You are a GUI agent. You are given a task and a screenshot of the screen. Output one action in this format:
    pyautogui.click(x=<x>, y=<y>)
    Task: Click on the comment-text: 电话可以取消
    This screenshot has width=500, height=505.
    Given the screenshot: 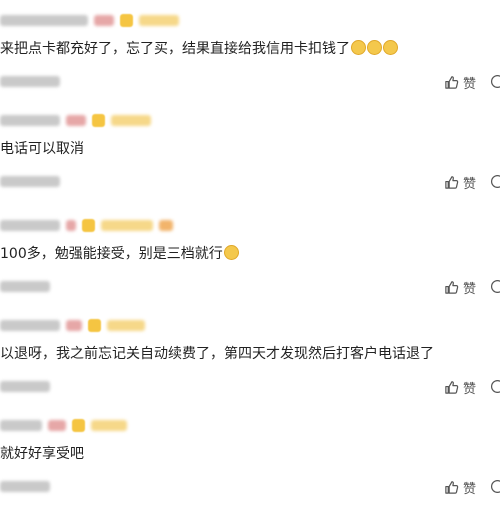 What is the action you would take?
    pyautogui.click(x=42, y=149)
    